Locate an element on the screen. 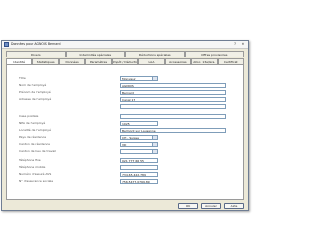 The width and height of the screenshot is (320, 250). field-nom: Nom de l'employé AGNOIS is located at coordinates (129, 86).